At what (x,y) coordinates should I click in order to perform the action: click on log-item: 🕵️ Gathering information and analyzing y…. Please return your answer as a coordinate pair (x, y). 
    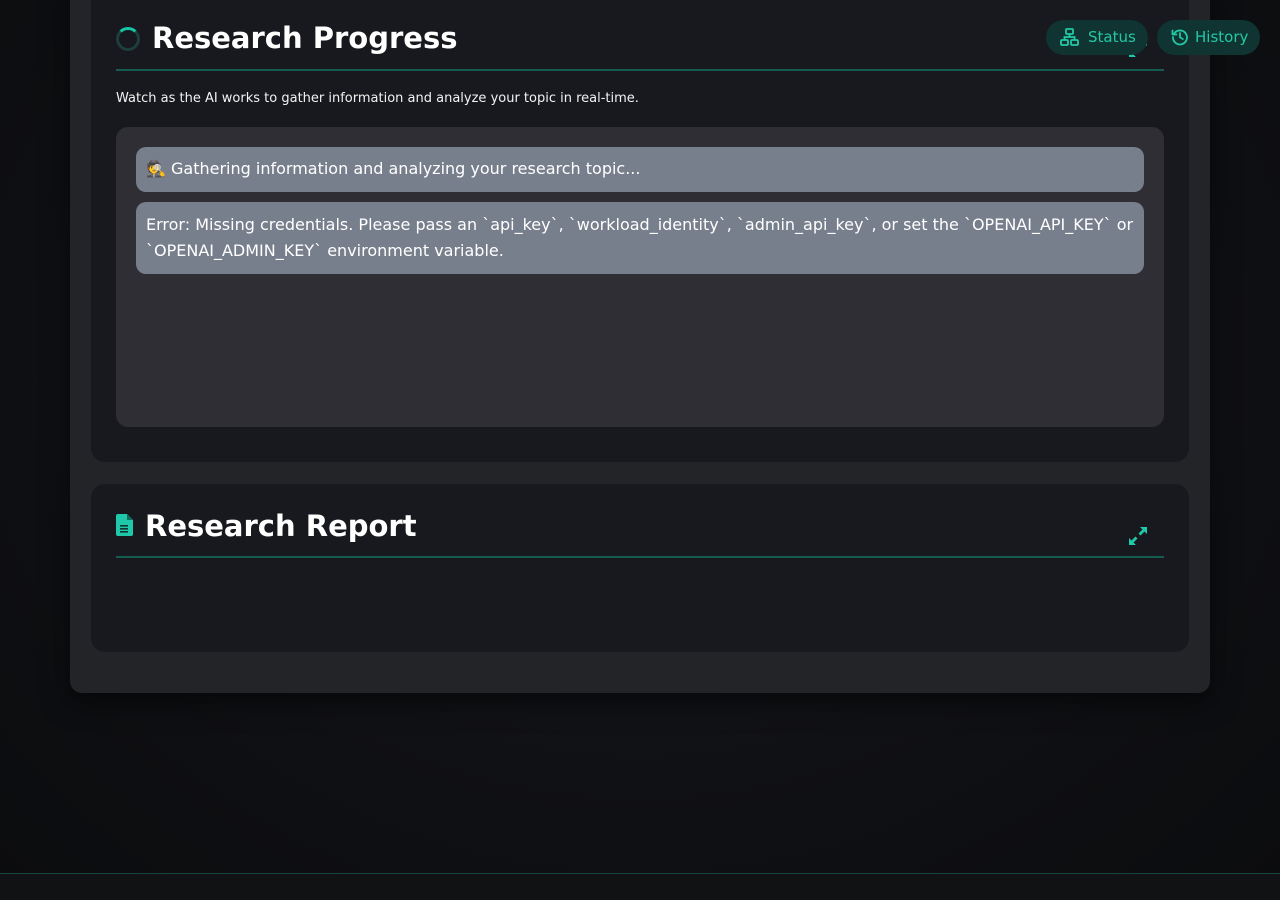
    Looking at the image, I should click on (640, 169).